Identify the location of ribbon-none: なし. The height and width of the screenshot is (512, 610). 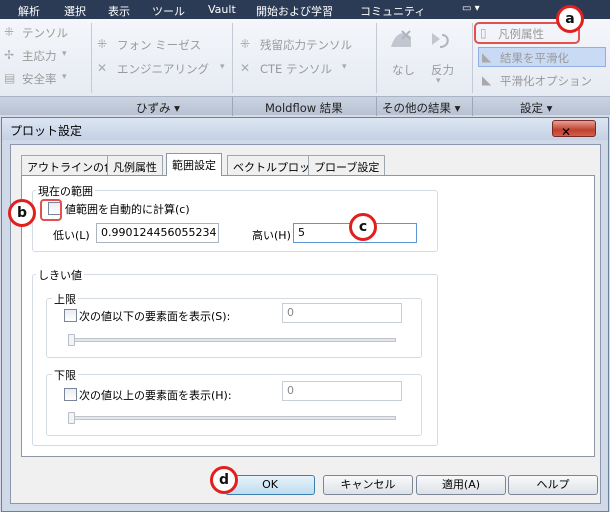
(403, 70).